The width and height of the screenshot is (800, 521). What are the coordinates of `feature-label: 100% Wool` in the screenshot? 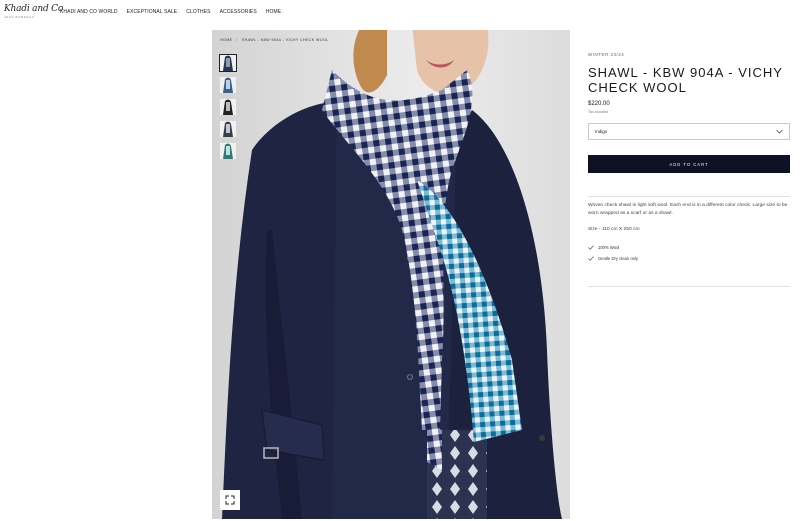 It's located at (609, 247).